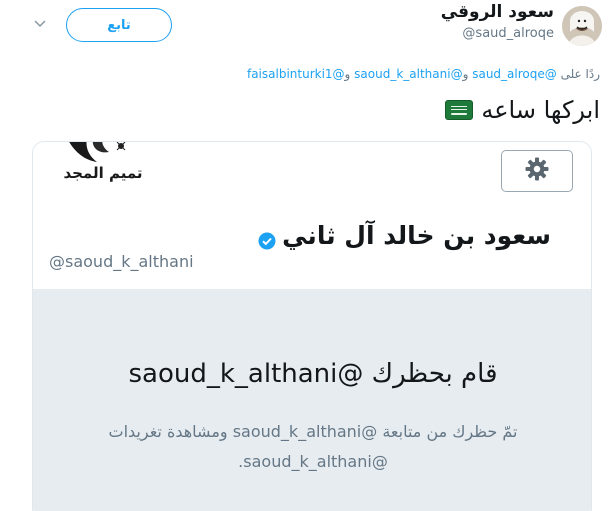  Describe the element at coordinates (119, 25) in the screenshot. I see `follow-button: تابع` at that location.